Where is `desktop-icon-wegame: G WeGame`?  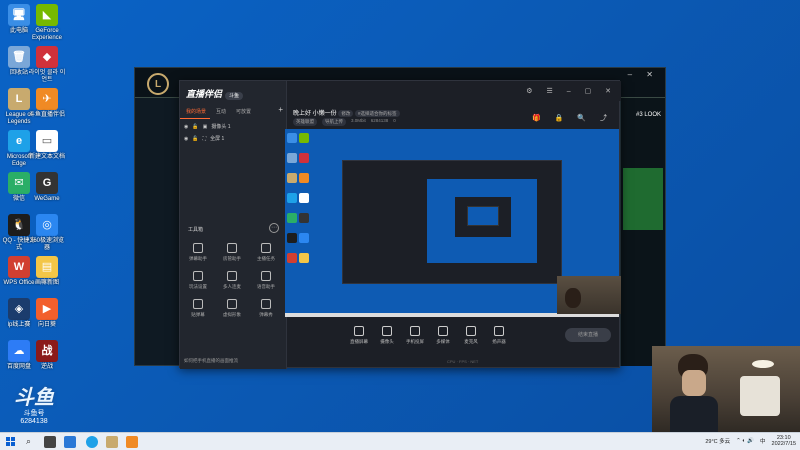 desktop-icon-wegame: G WeGame is located at coordinates (47, 187).